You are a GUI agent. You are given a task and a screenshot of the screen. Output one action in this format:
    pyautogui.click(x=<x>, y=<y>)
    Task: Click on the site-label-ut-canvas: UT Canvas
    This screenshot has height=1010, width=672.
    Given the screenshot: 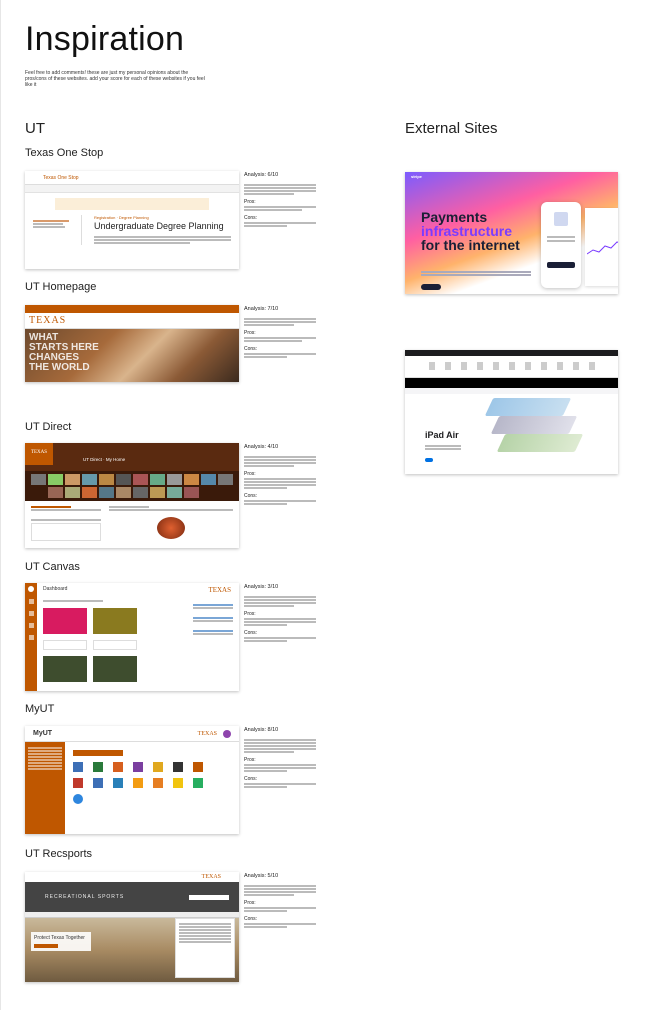 What is the action you would take?
    pyautogui.click(x=52, y=567)
    